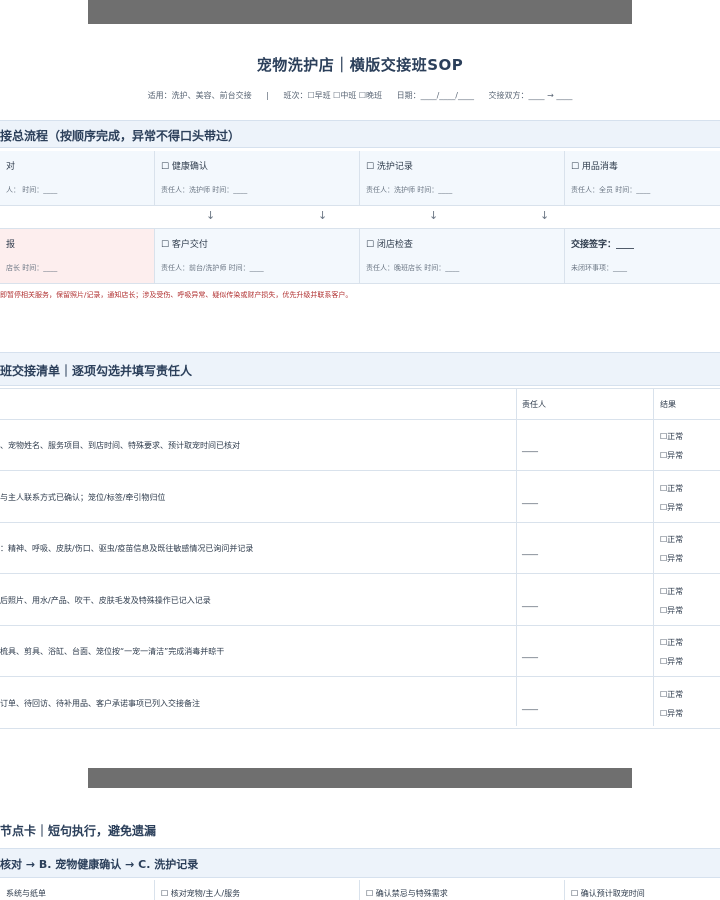 This screenshot has width=720, height=900. I want to click on flow-step-delivery: ☐ 客户交付责任人：前台/洗护师 时间：____, so click(257, 256).